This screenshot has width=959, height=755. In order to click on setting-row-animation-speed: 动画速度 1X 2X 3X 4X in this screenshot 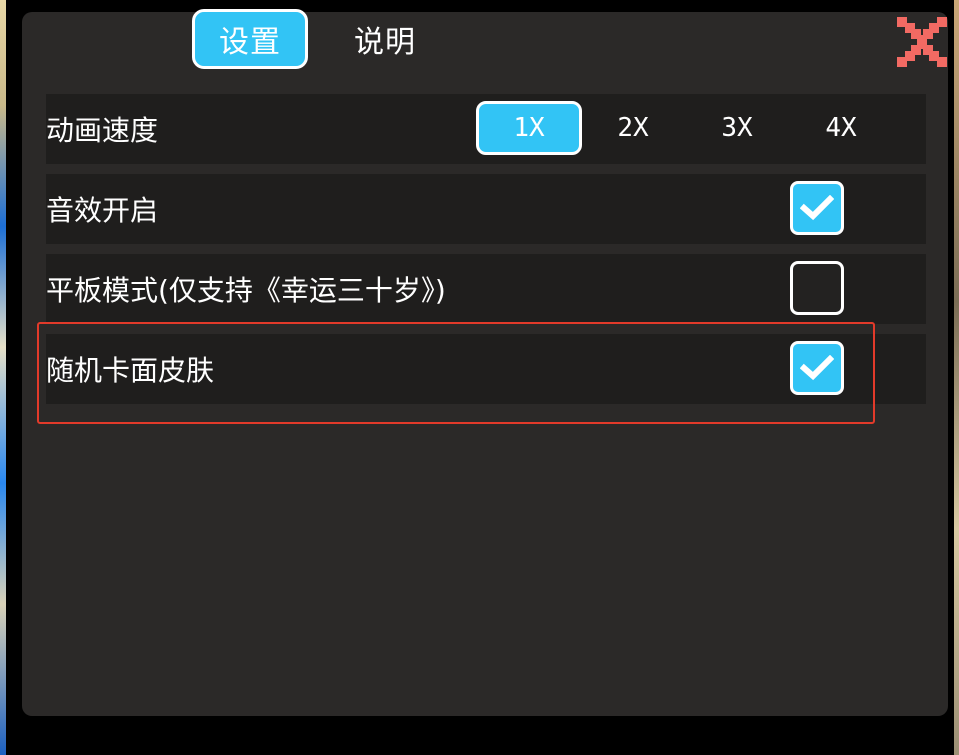, I will do `click(486, 129)`.